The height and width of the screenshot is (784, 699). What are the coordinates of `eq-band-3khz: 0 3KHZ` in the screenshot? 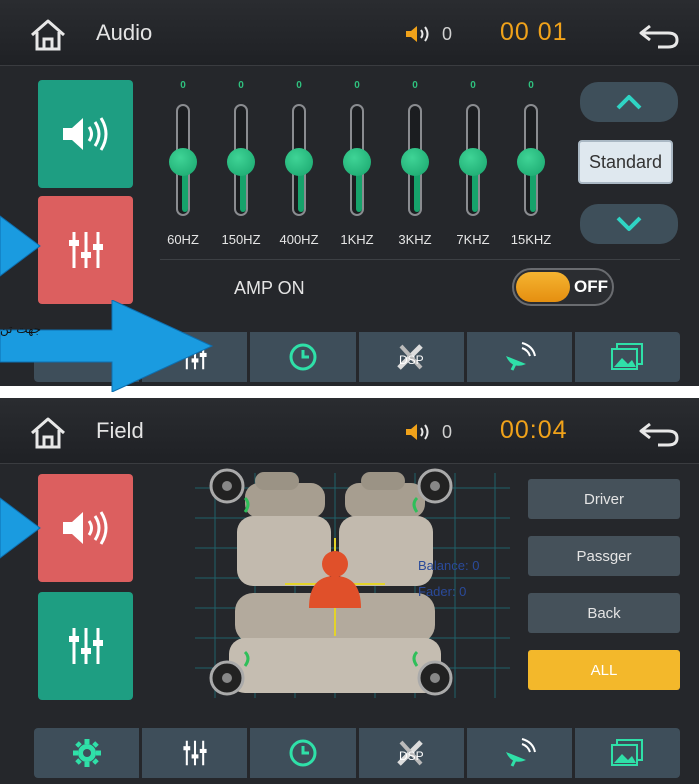 It's located at (420, 170).